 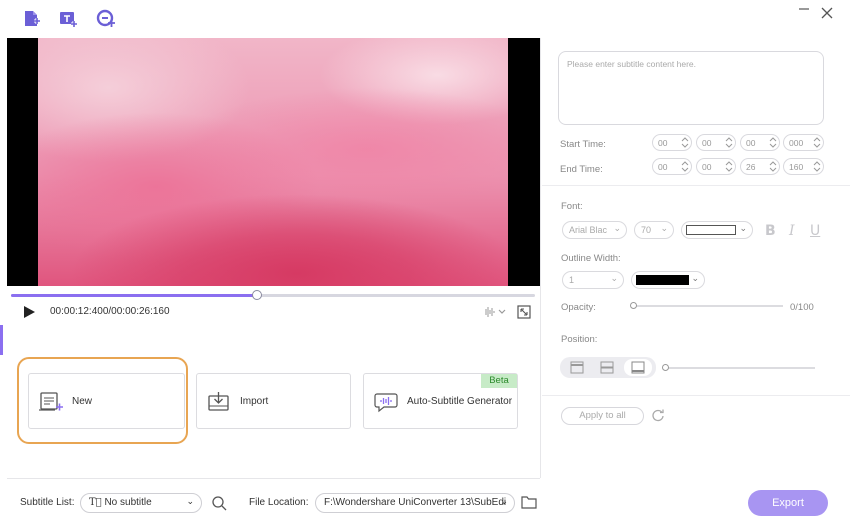 I want to click on progress-thumb, so click(x=257, y=295).